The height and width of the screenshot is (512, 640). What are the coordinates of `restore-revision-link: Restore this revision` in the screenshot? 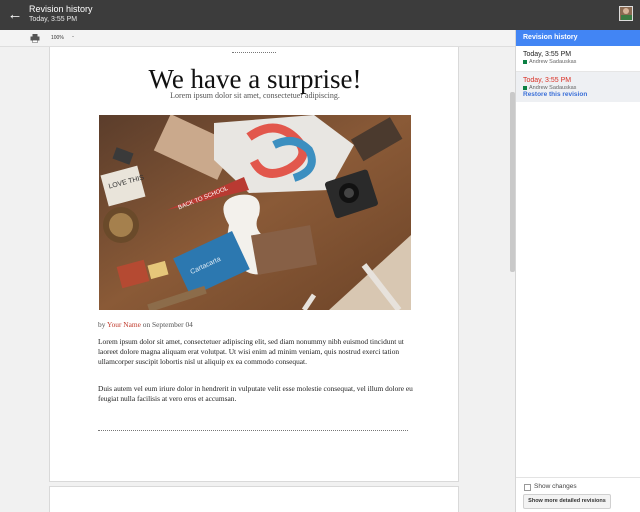 It's located at (555, 94).